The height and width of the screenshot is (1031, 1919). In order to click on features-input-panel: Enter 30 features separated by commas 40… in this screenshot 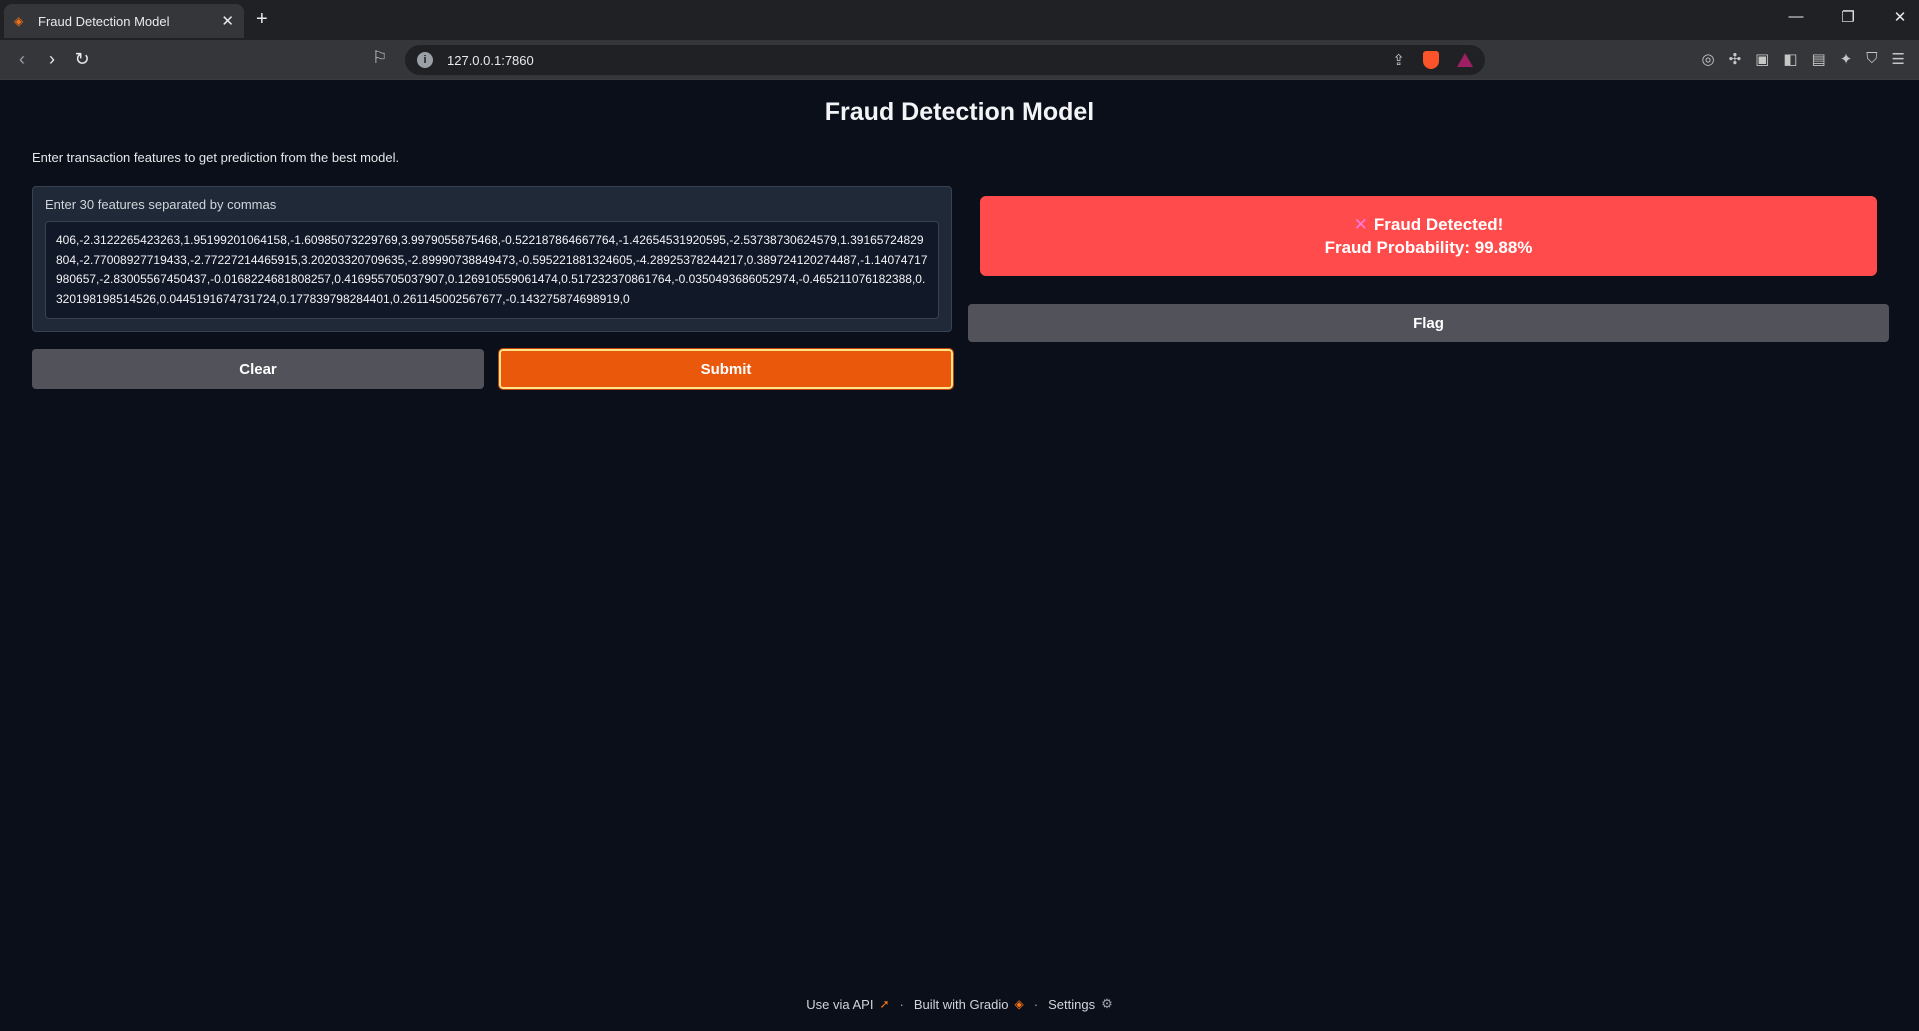, I will do `click(492, 259)`.